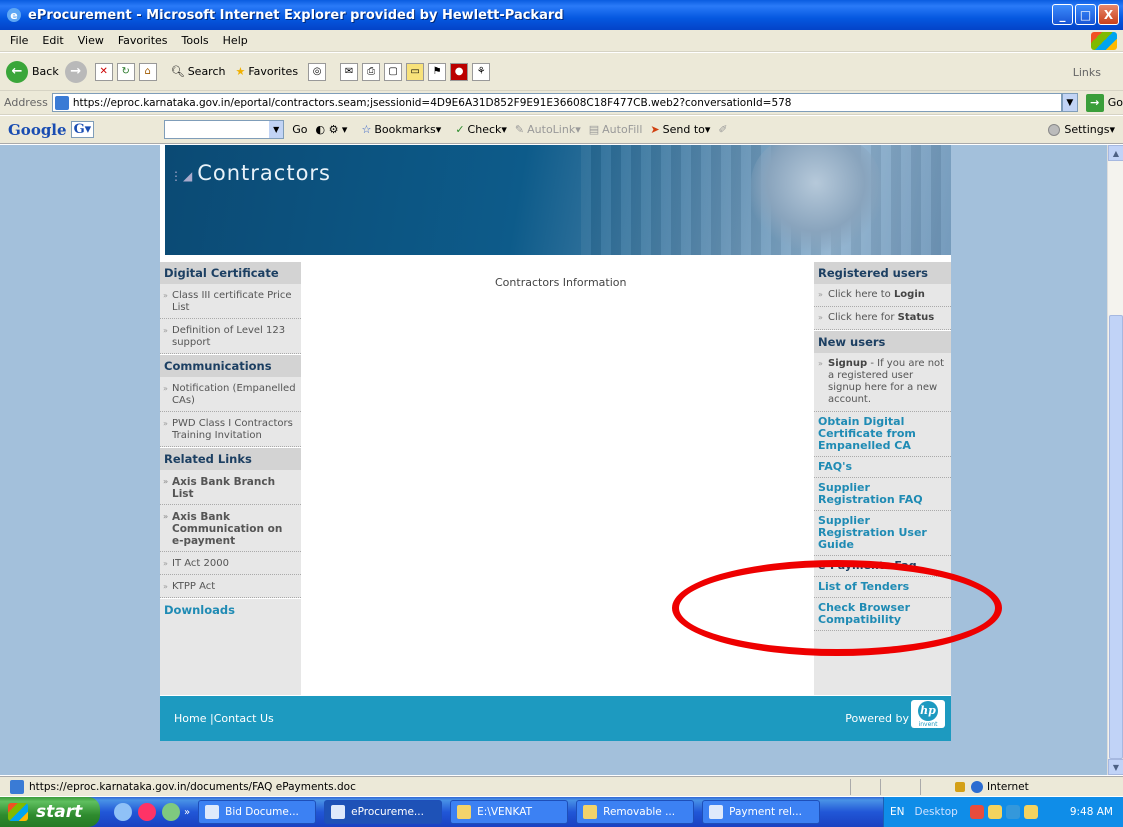 Image resolution: width=1123 pixels, height=827 pixels. I want to click on it-act-link: IT Act 2000, so click(230, 563).